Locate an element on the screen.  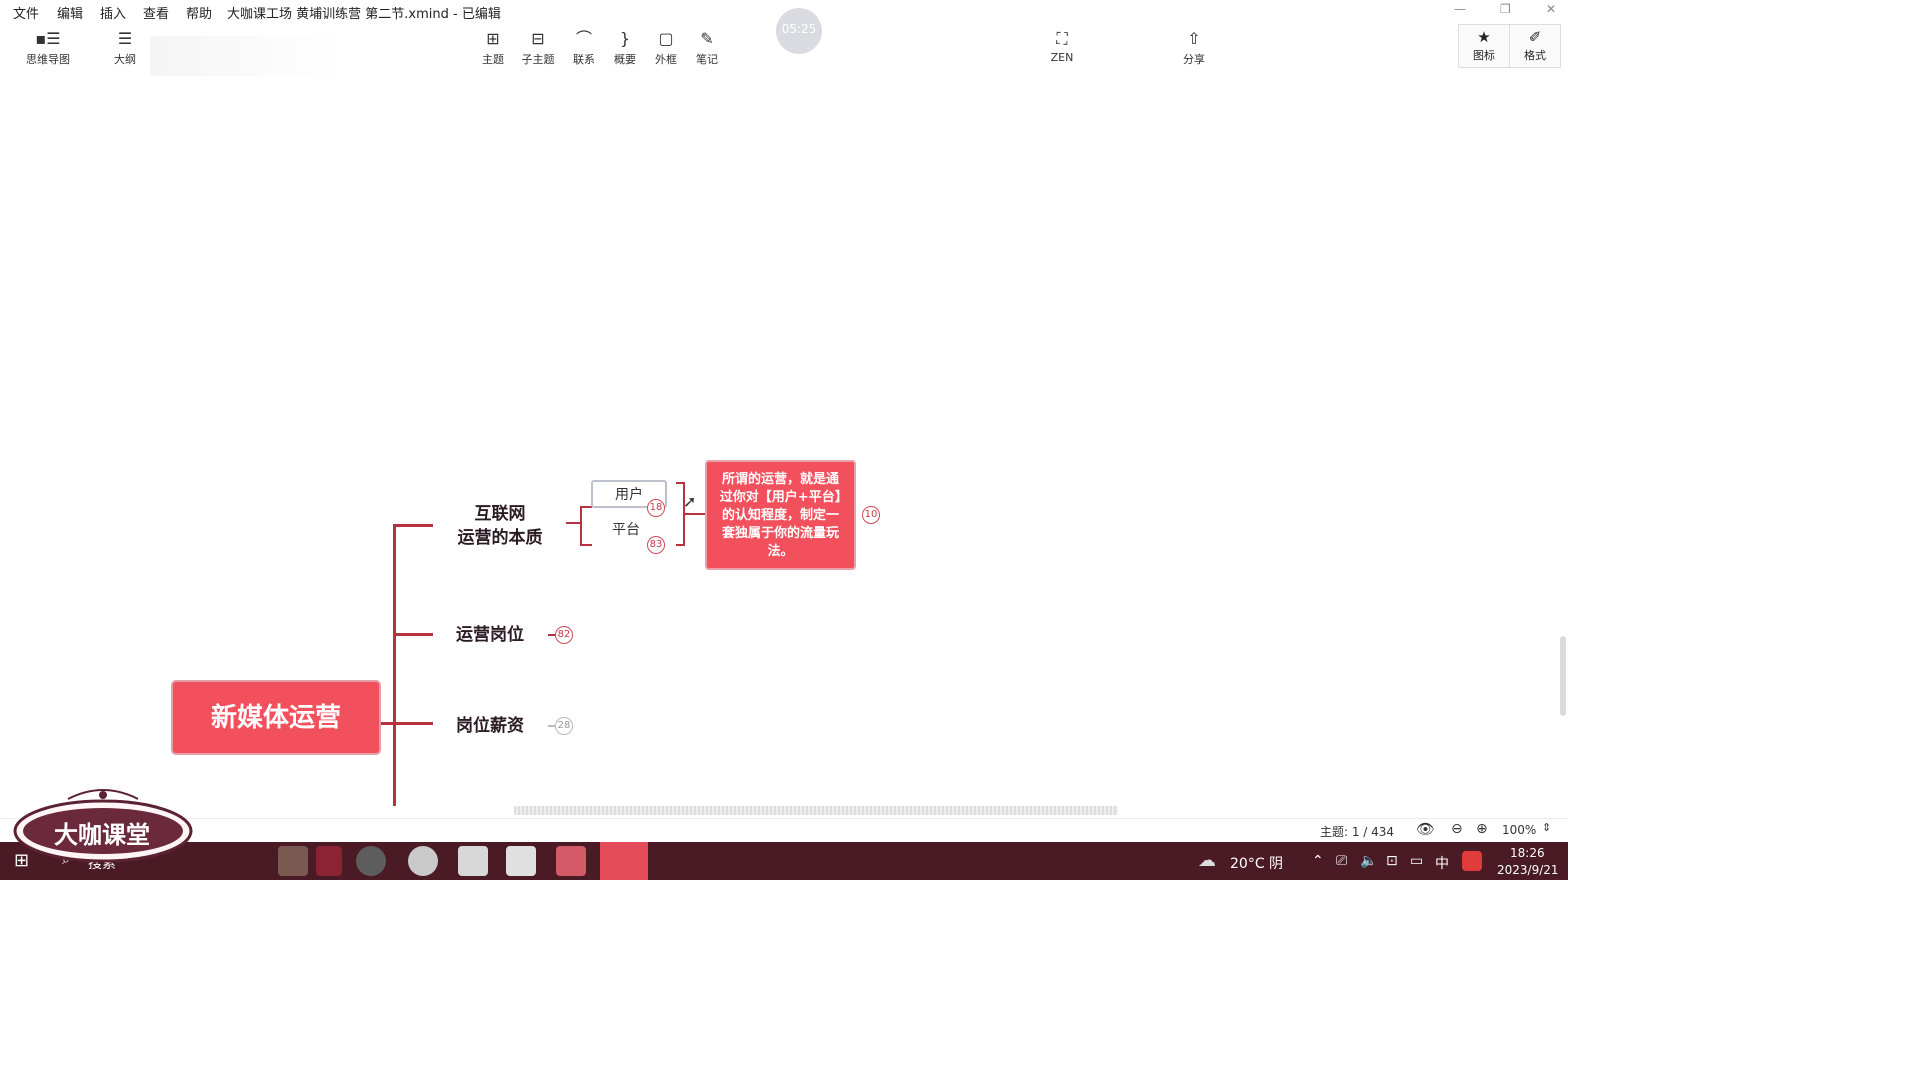
sub-connector-vertical is located at coordinates (581, 526).